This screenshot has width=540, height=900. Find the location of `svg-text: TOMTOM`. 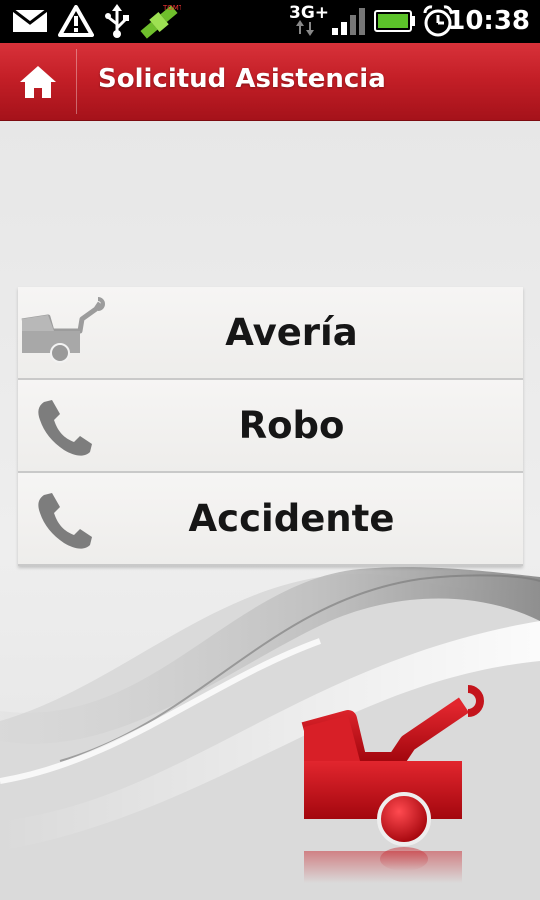

svg-text: TOMTOM is located at coordinates (171, 8).